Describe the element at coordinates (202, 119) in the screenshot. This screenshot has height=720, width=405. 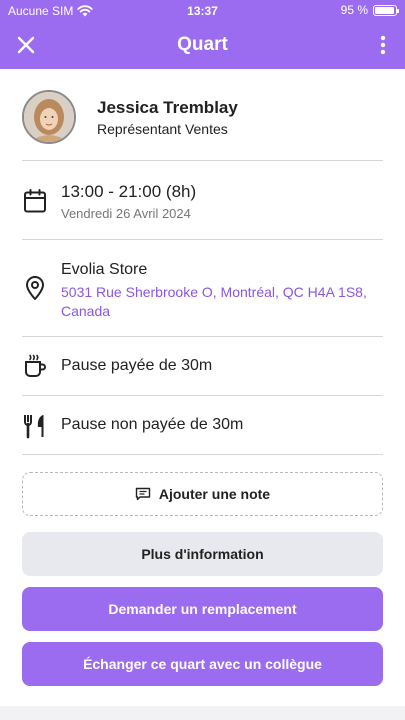
I see `employee-row: Jessica Tremblay Représentant Ventes` at that location.